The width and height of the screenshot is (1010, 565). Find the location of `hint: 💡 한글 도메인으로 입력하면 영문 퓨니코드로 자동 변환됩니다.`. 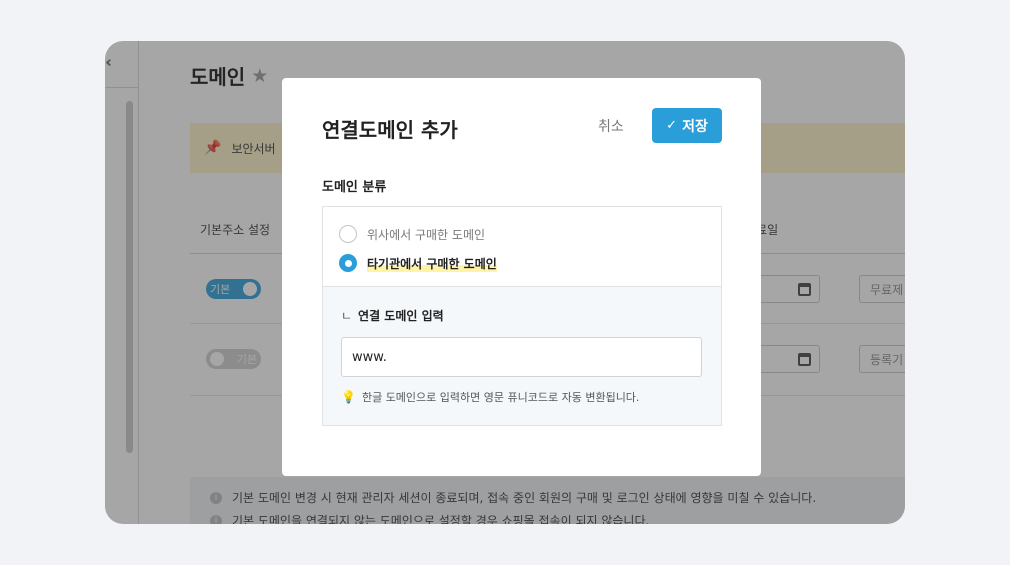

hint: 💡 한글 도메인으로 입력하면 영문 퓨니코드로 자동 변환됩니다. is located at coordinates (490, 397).